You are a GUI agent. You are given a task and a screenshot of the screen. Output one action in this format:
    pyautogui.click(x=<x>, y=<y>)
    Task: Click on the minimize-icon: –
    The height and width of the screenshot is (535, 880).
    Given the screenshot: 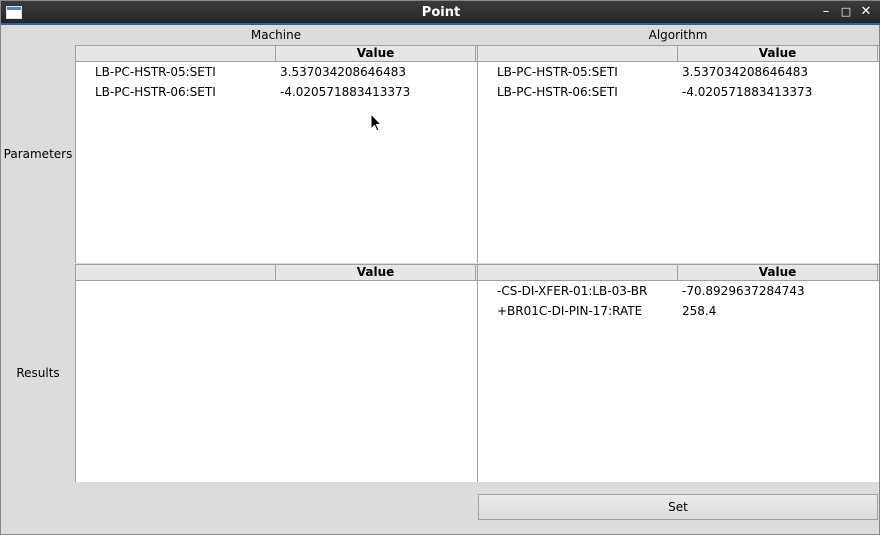 What is the action you would take?
    pyautogui.click(x=826, y=12)
    